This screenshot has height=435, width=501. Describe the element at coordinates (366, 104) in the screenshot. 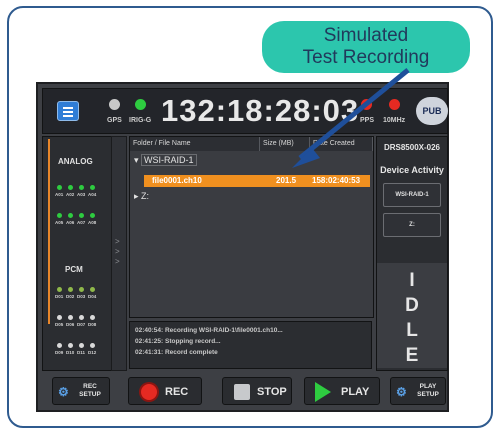

I see `pps-indicator-icon` at that location.